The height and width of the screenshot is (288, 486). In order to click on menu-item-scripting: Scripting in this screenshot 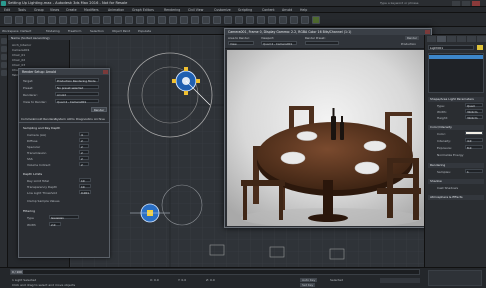, I will do `click(245, 10)`.